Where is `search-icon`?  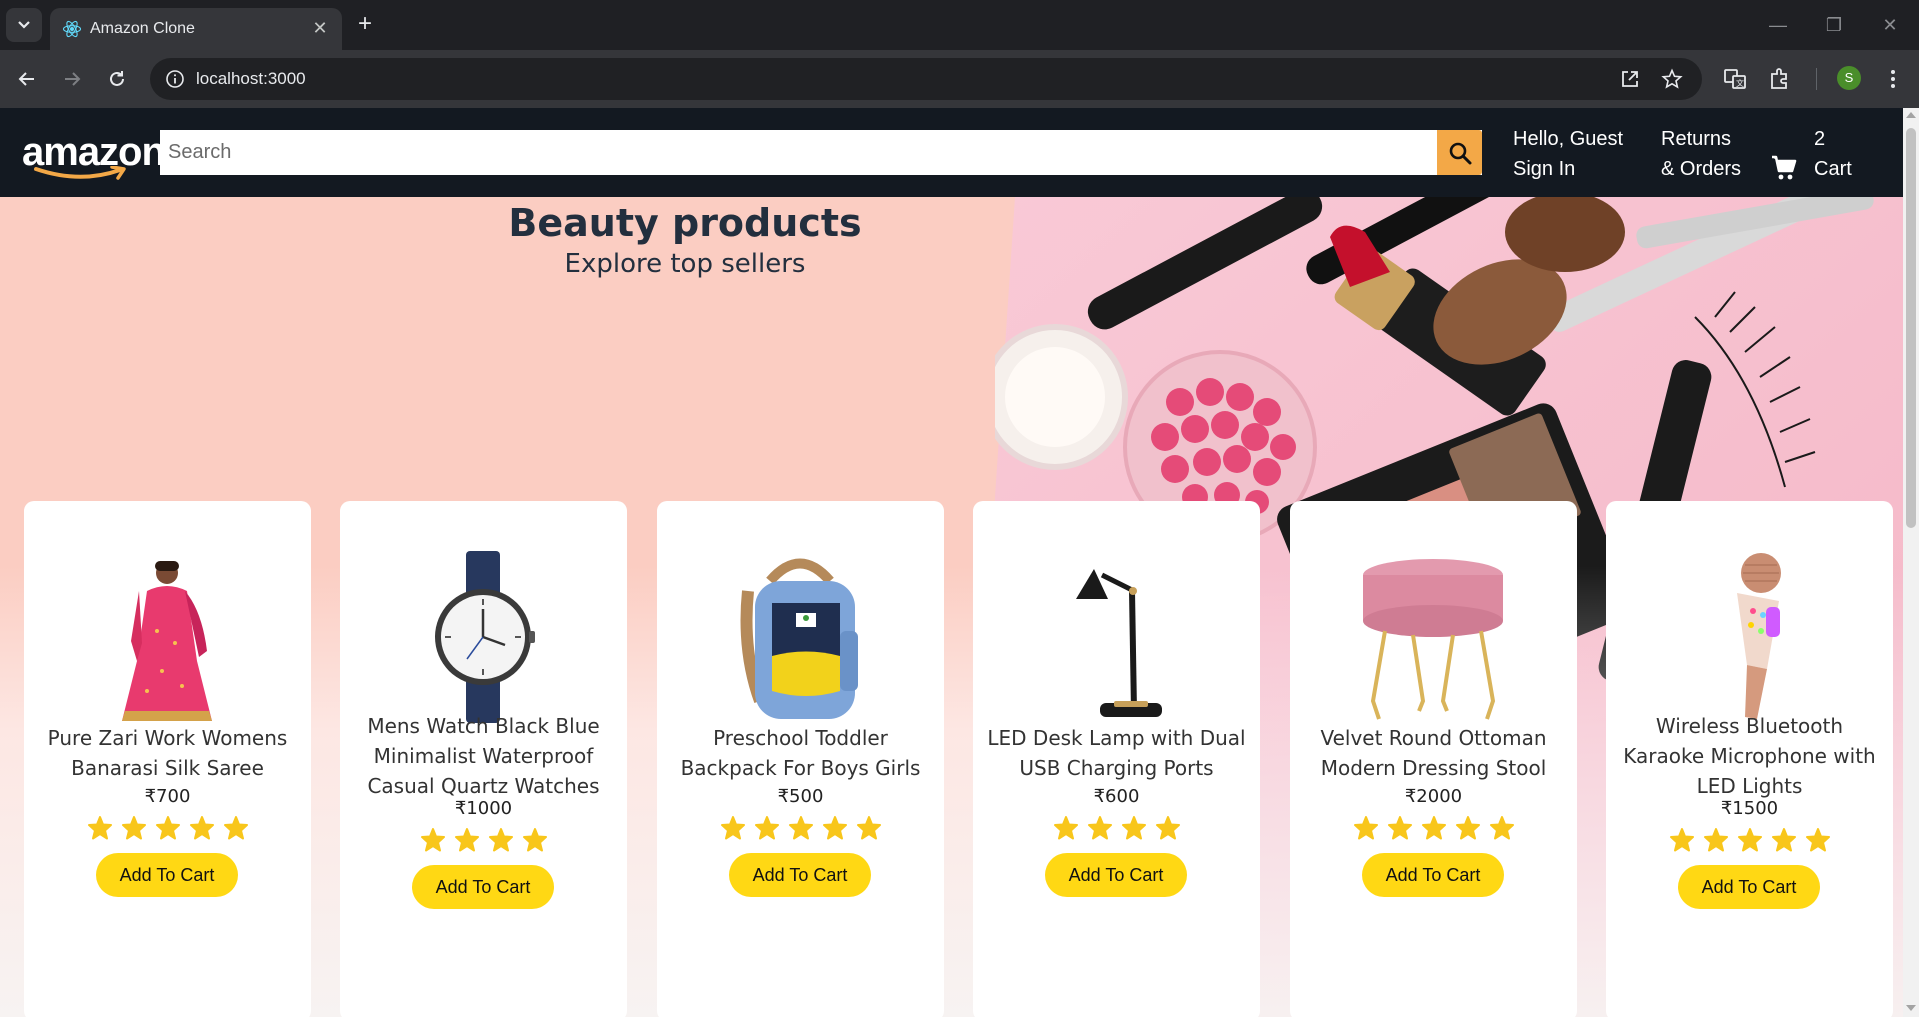
search-icon is located at coordinates (1460, 153).